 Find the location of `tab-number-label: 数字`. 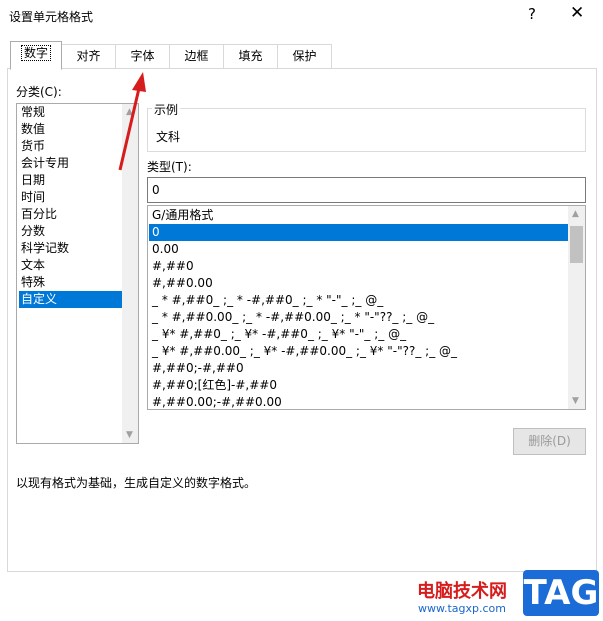

tab-number-label: 数字 is located at coordinates (36, 53).